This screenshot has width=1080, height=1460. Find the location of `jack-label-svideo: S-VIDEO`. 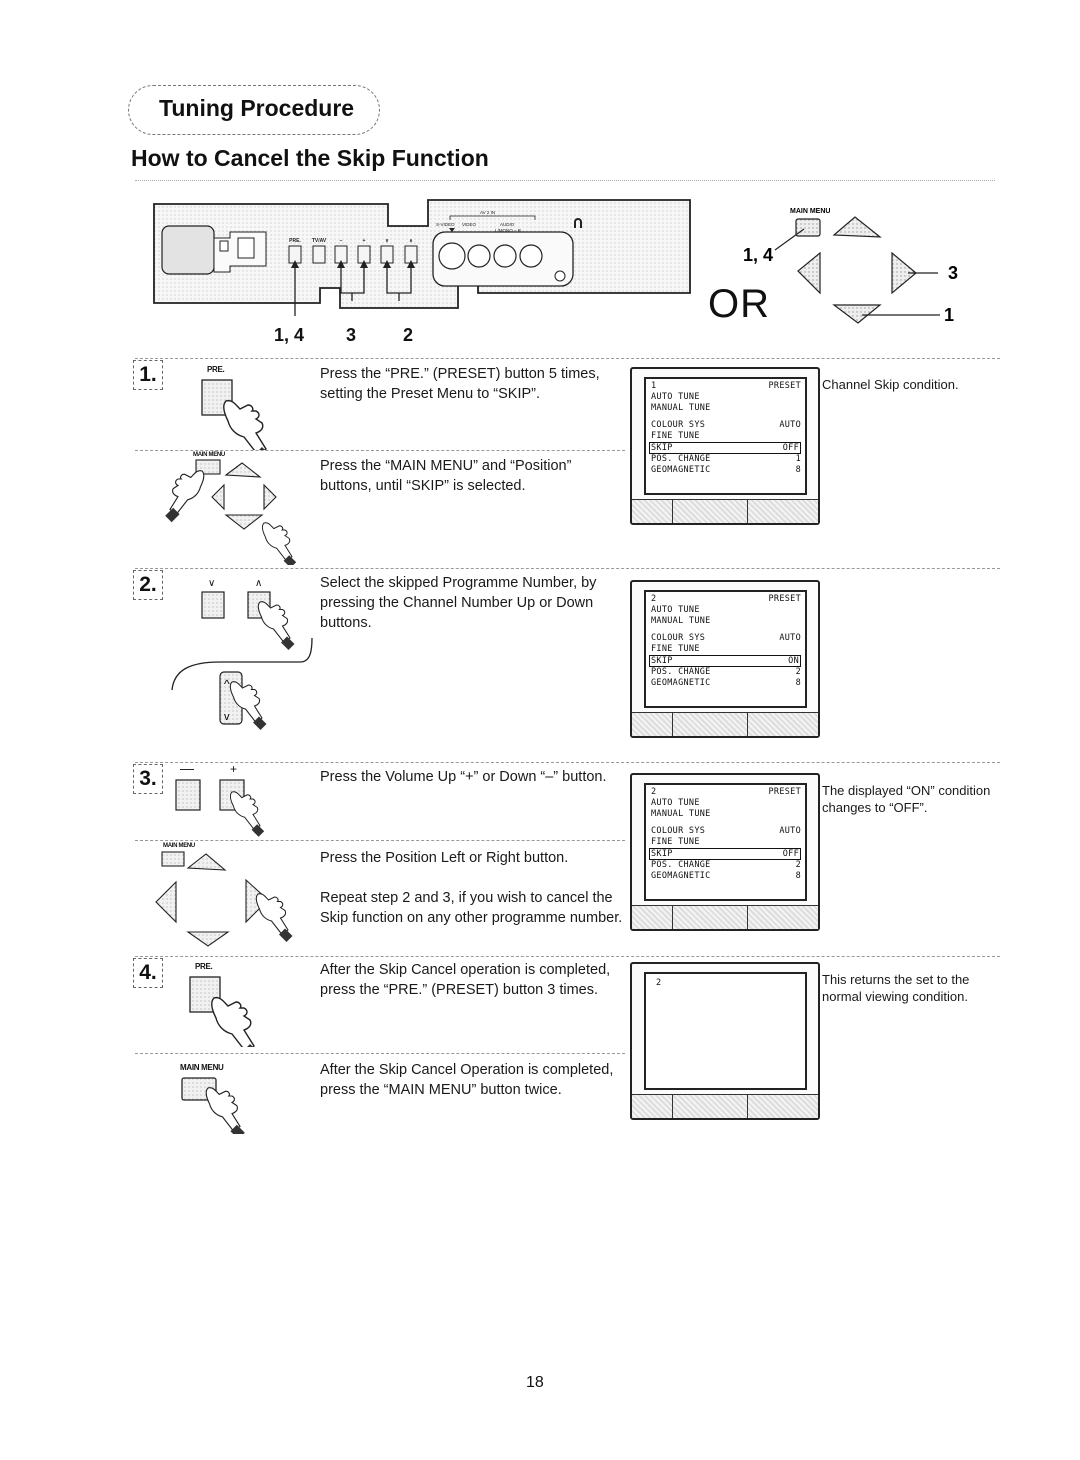

jack-label-svideo: S-VIDEO is located at coordinates (445, 224).